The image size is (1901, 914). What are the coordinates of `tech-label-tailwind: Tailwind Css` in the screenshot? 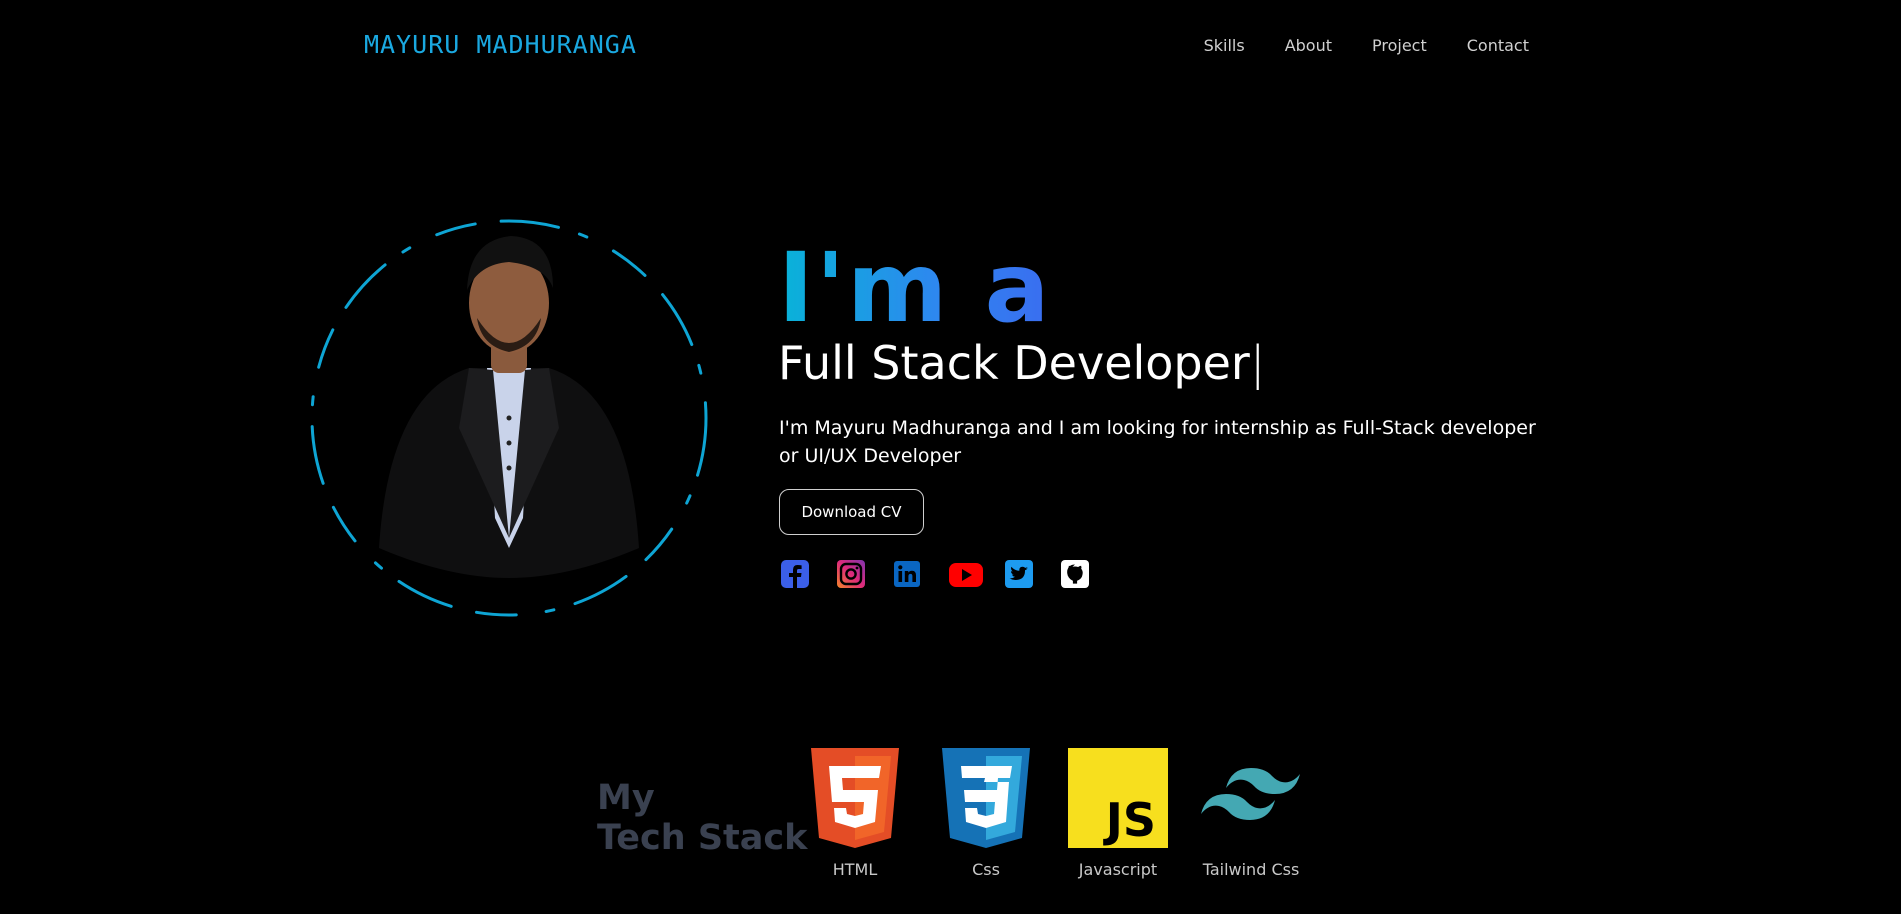 It's located at (1251, 869).